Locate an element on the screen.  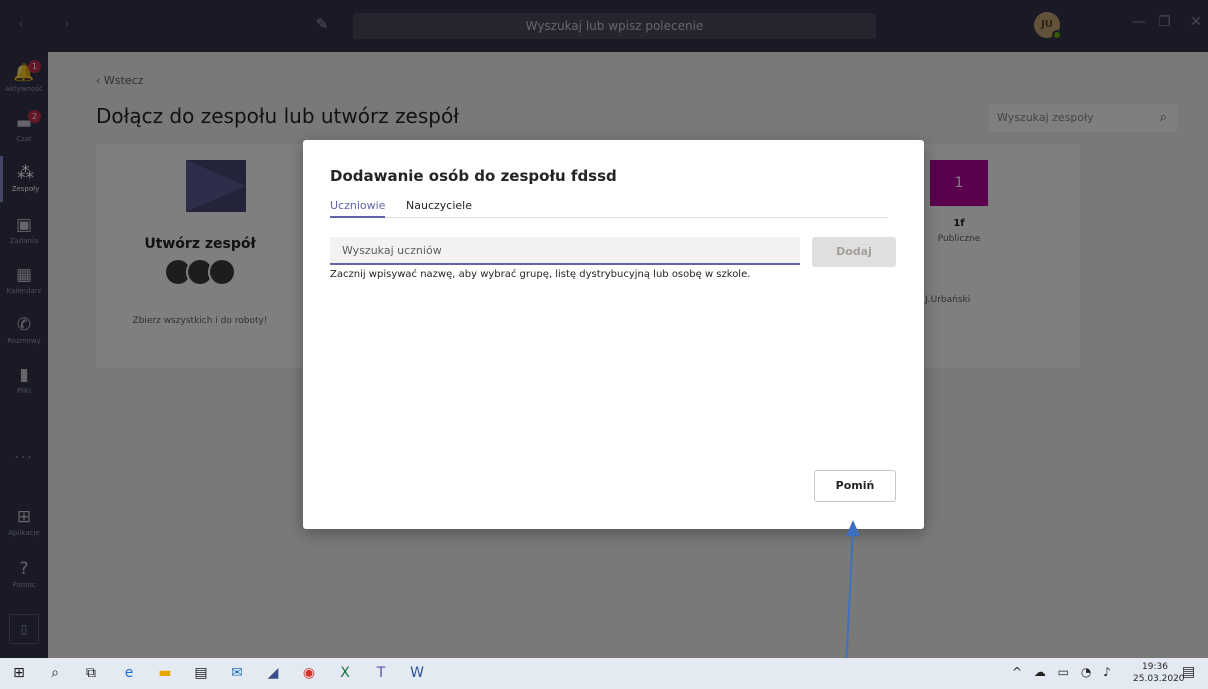
edge-icon: e is located at coordinates (129, 673).